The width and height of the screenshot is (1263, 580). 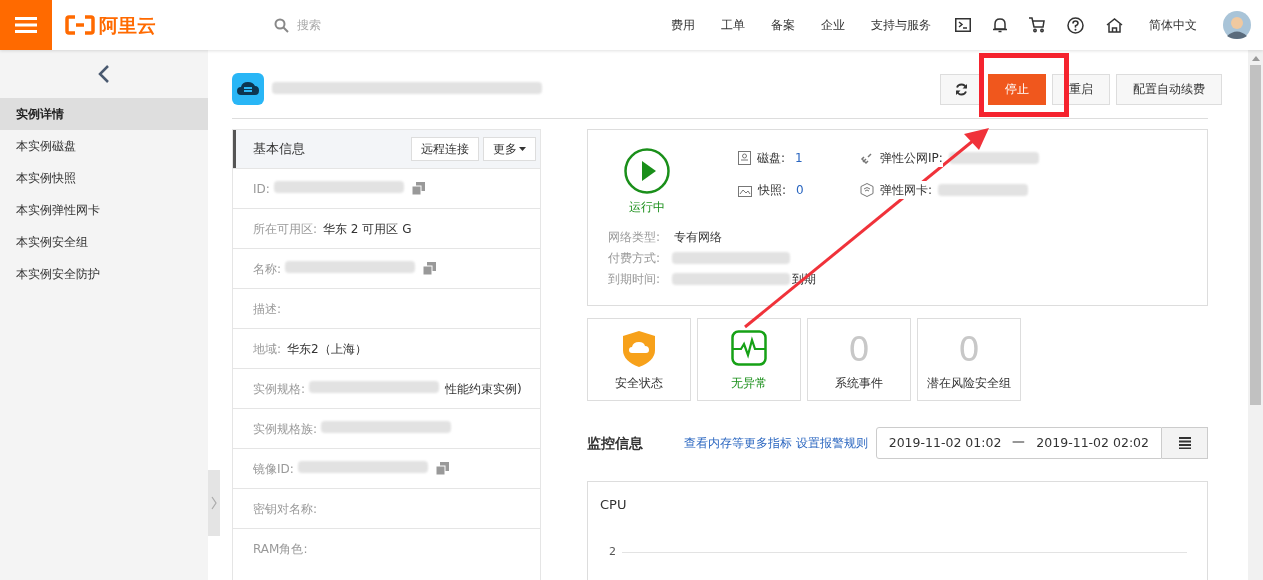 I want to click on help-icon, so click(x=1075, y=25).